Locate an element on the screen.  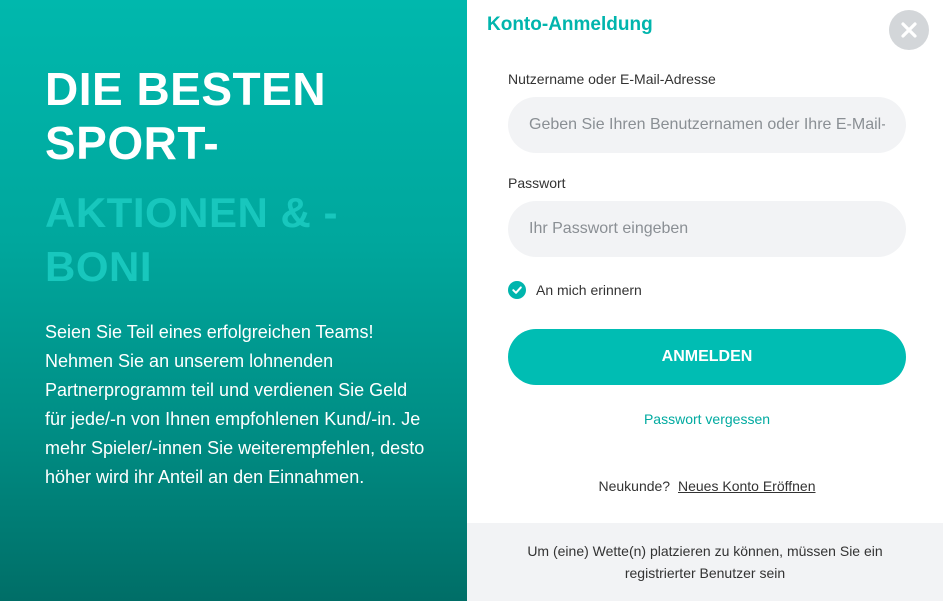
username-input is located at coordinates (707, 125).